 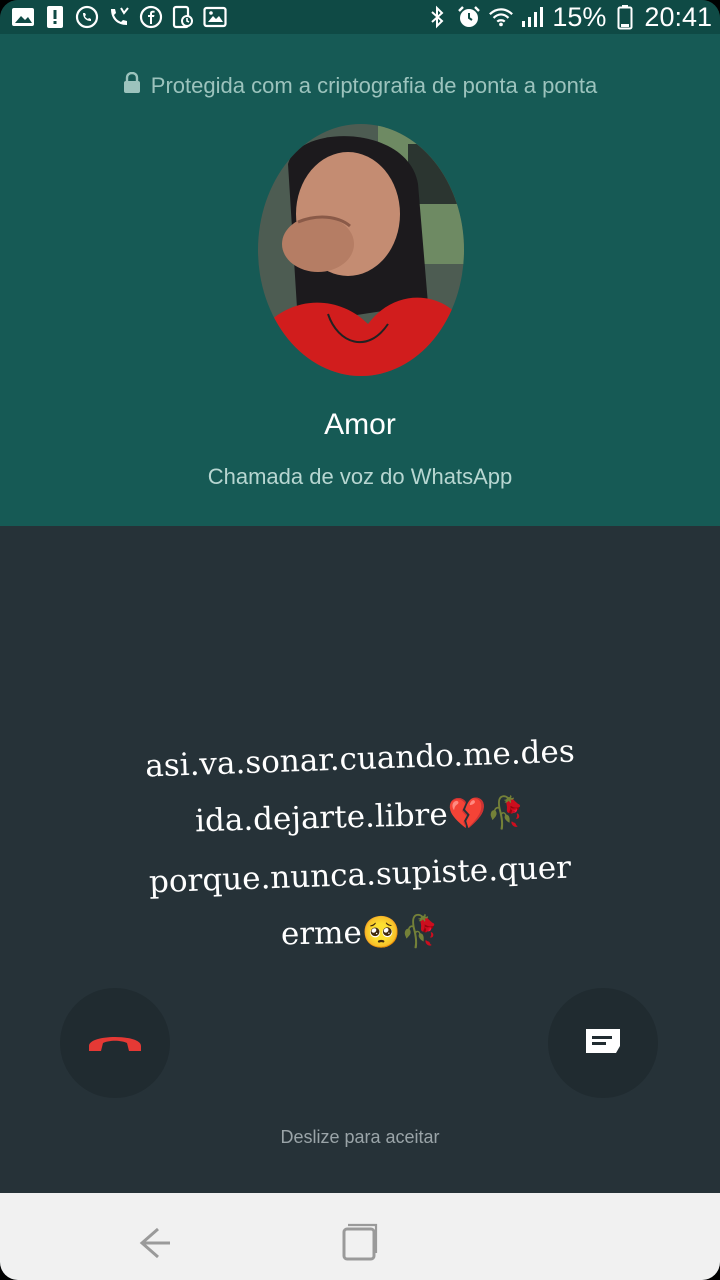 I want to click on battery-icon, so click(x=625, y=17).